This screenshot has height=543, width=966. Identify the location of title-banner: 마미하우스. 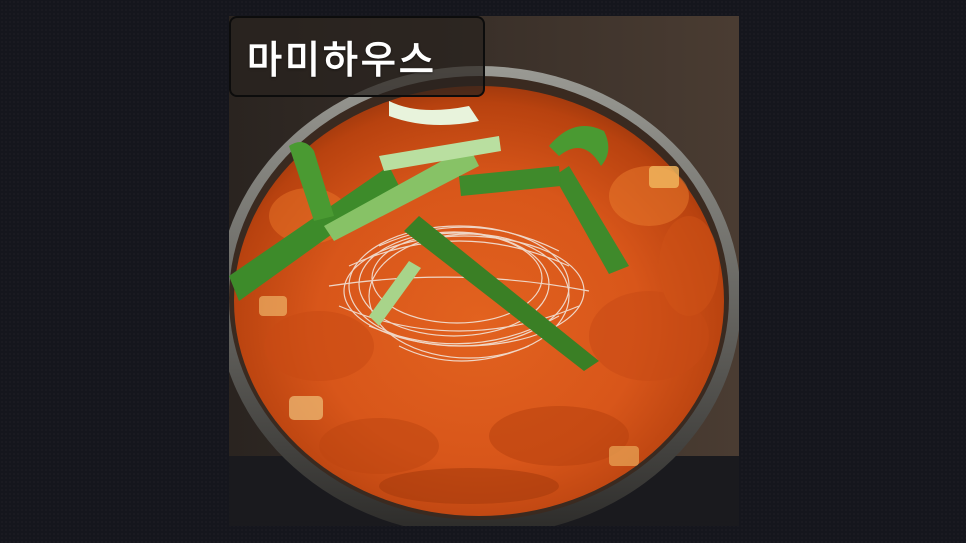
(357, 56).